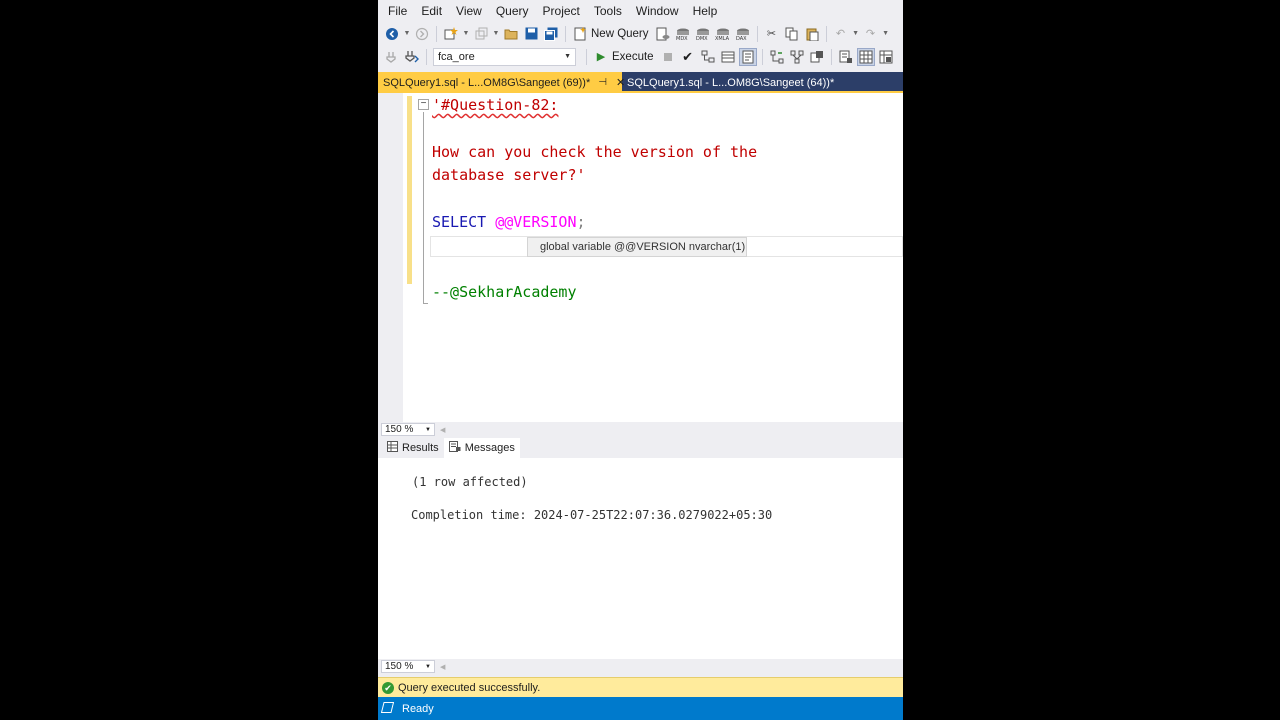 The image size is (1280, 720). I want to click on tab-messages: Messages, so click(481, 448).